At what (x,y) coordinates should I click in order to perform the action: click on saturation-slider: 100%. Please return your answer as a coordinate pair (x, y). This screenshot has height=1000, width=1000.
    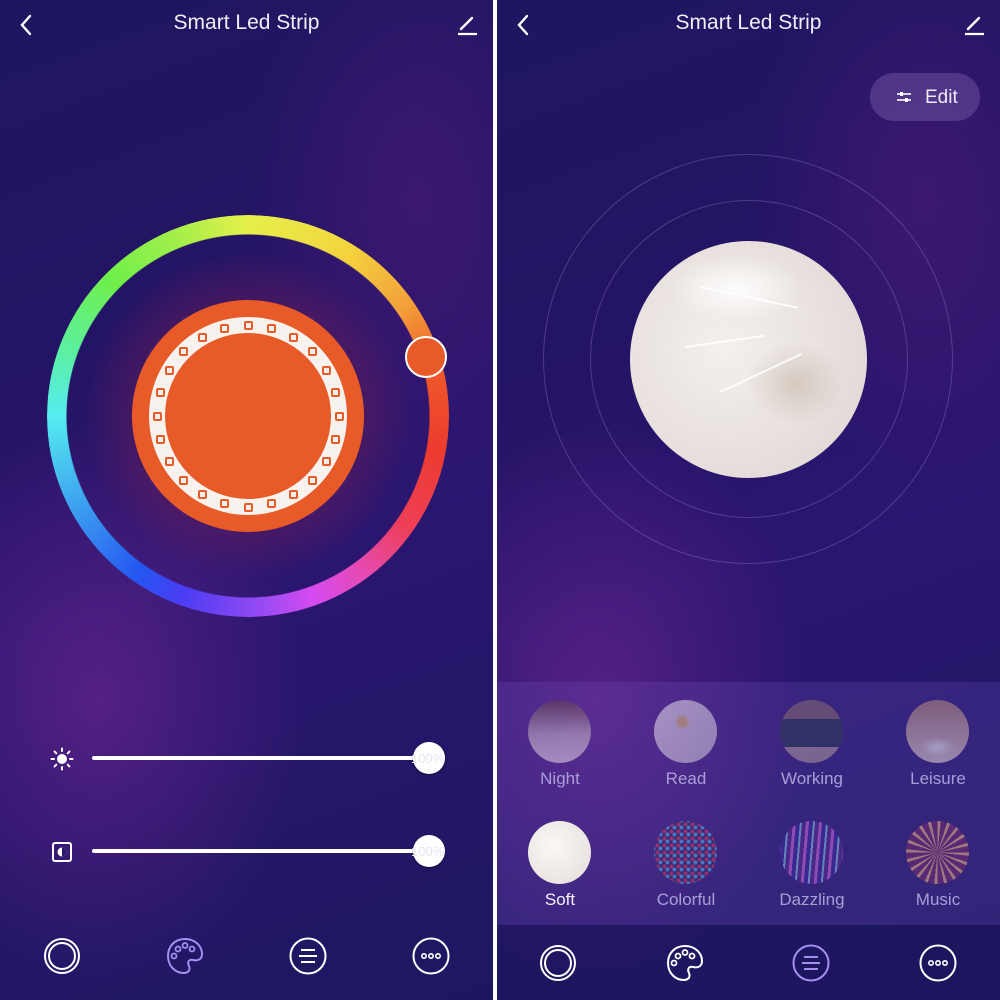
    Looking at the image, I should click on (265, 852).